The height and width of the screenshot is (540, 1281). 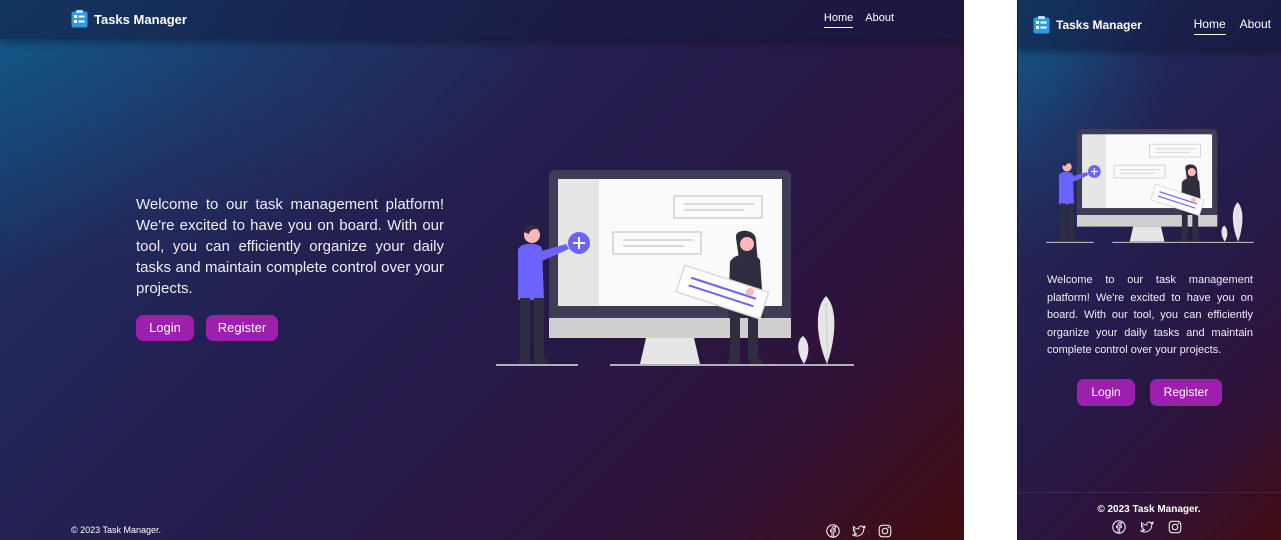 What do you see at coordinates (1017, 270) in the screenshot?
I see `mobile-frame-border` at bounding box center [1017, 270].